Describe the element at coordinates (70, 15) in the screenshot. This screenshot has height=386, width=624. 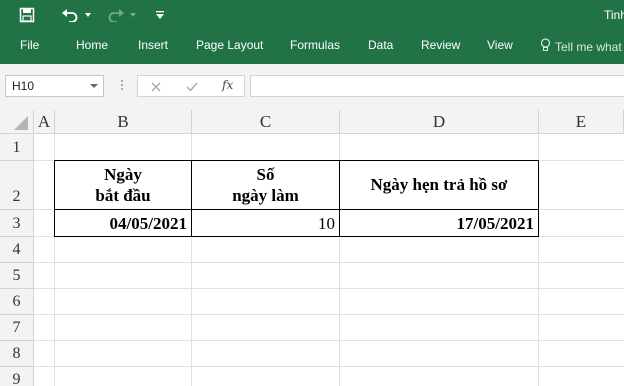
I see `undo-icon` at that location.